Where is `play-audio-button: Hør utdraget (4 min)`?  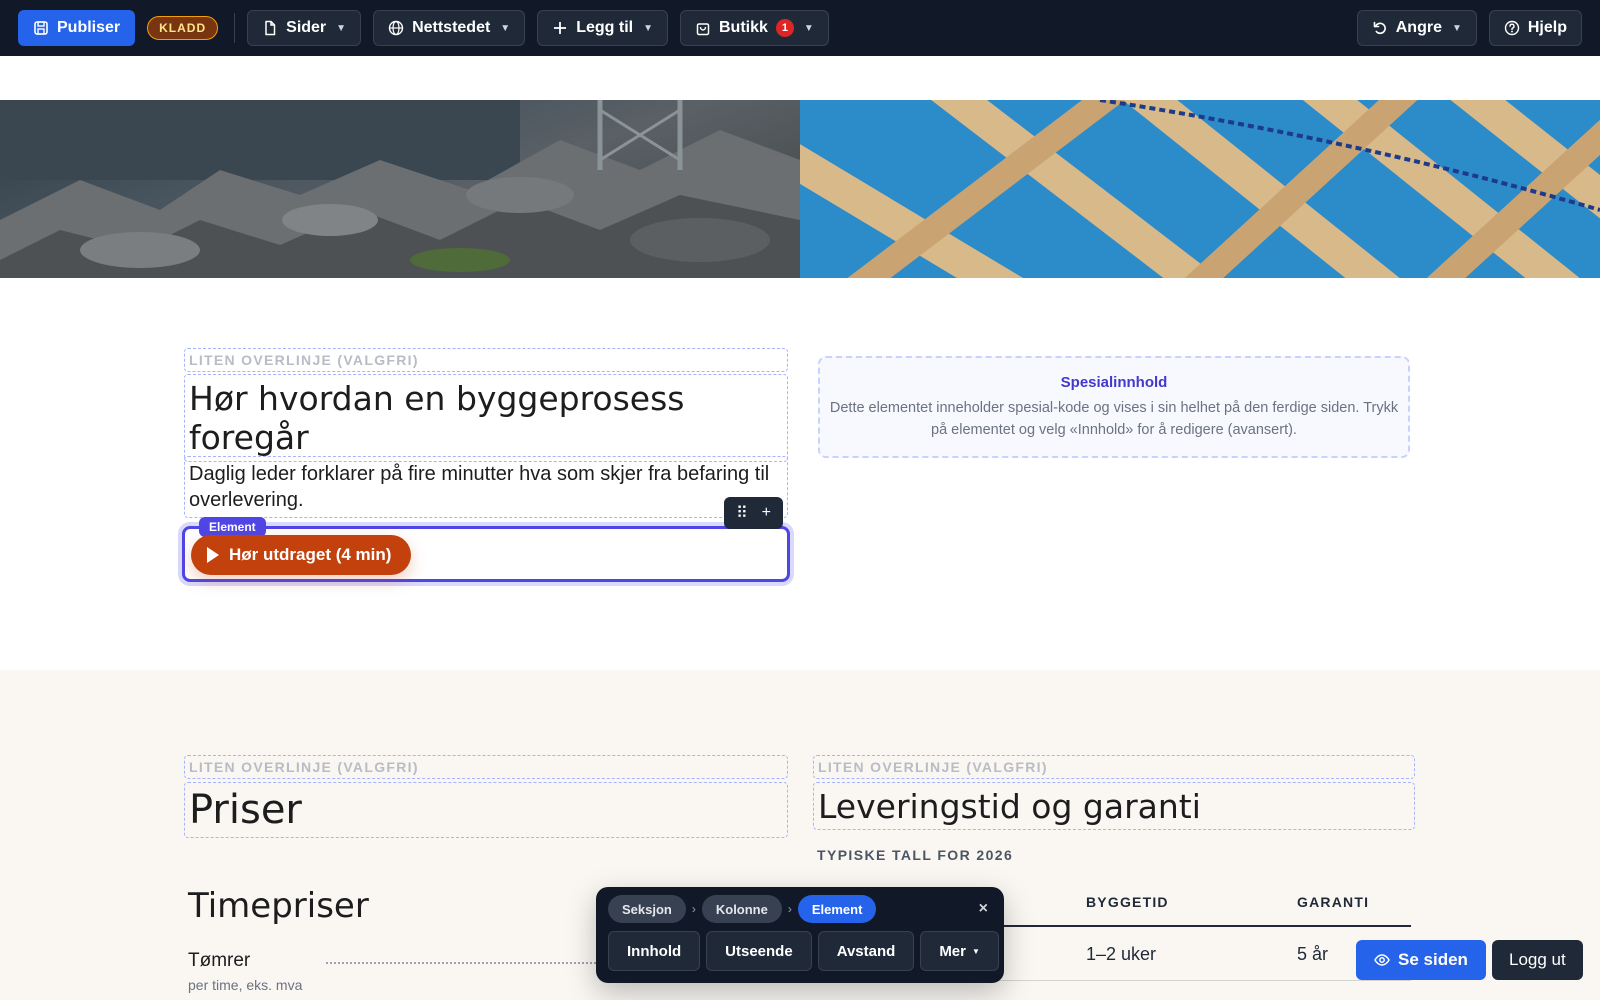
play-audio-button: Hør utdraget (4 min) is located at coordinates (301, 555).